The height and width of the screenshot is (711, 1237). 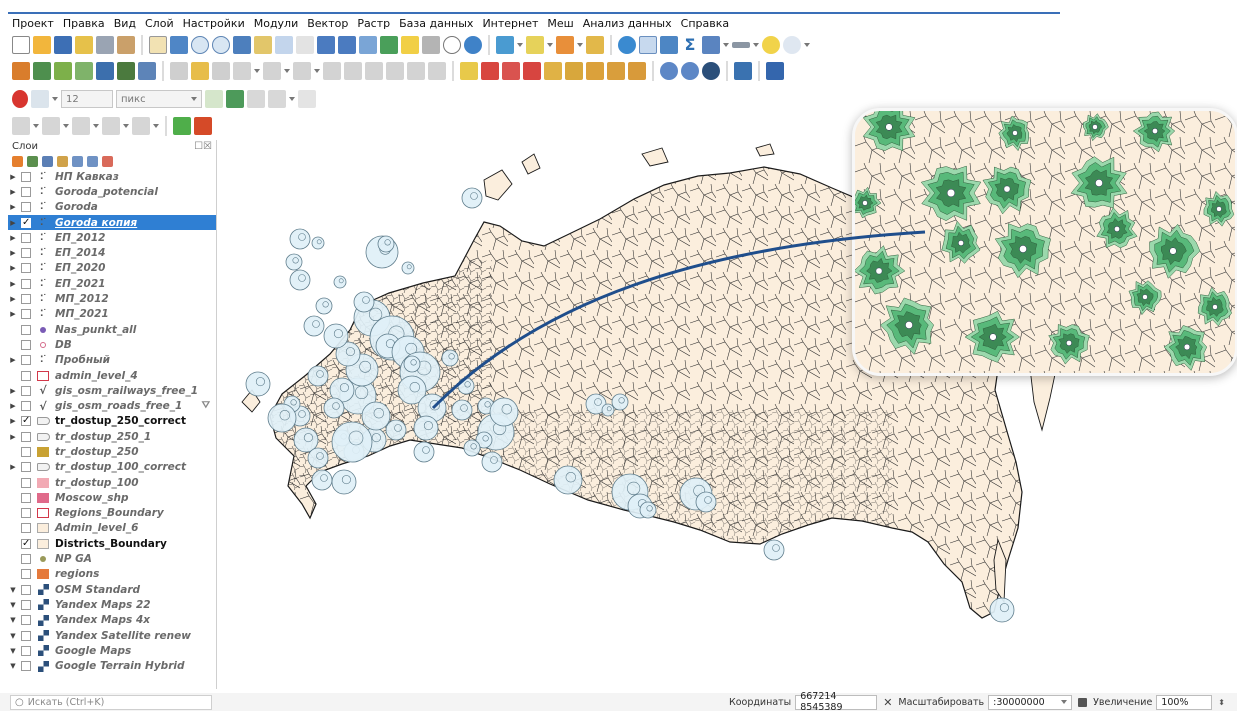 What do you see at coordinates (112, 283) in the screenshot?
I see `layer-item: ▶ ⁚˙ ЕП_2021` at bounding box center [112, 283].